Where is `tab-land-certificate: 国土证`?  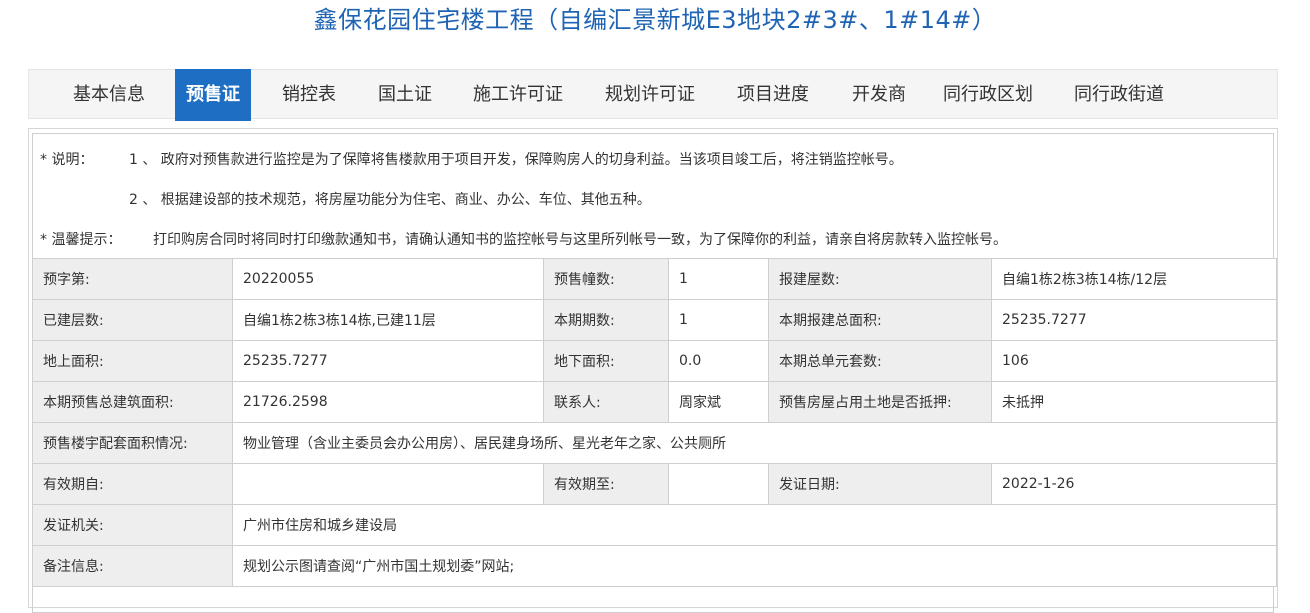 tab-land-certificate: 国土证 is located at coordinates (405, 95).